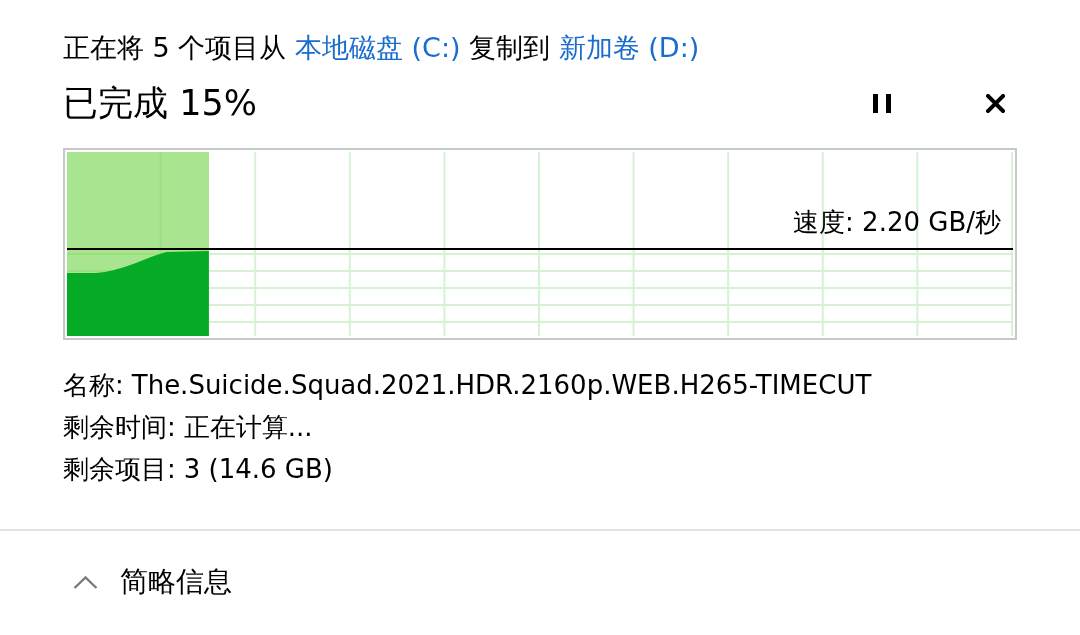 The width and height of the screenshot is (1080, 635). Describe the element at coordinates (152, 582) in the screenshot. I see `details-toggle-button: 简略信息` at that location.